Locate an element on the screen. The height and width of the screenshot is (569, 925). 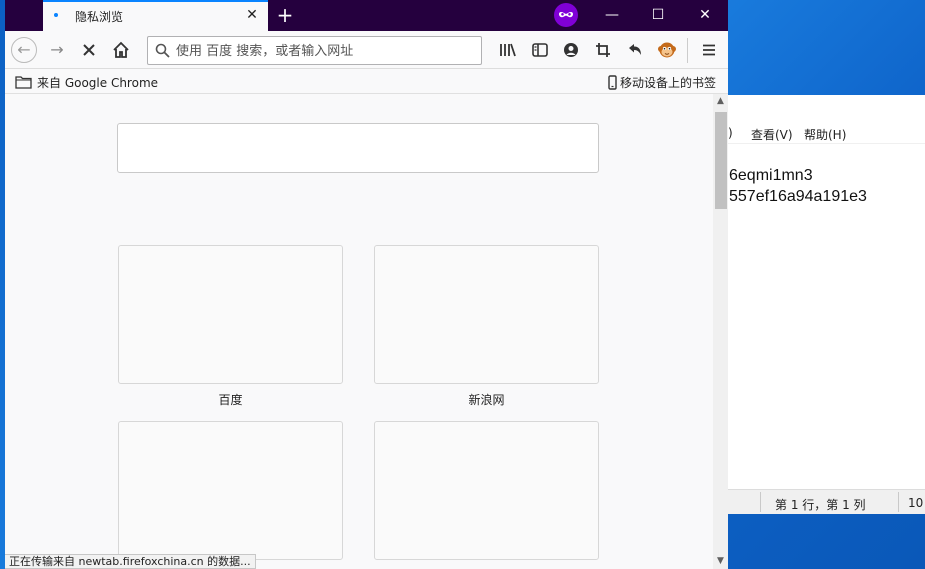
monkey-icon is located at coordinates (667, 50).